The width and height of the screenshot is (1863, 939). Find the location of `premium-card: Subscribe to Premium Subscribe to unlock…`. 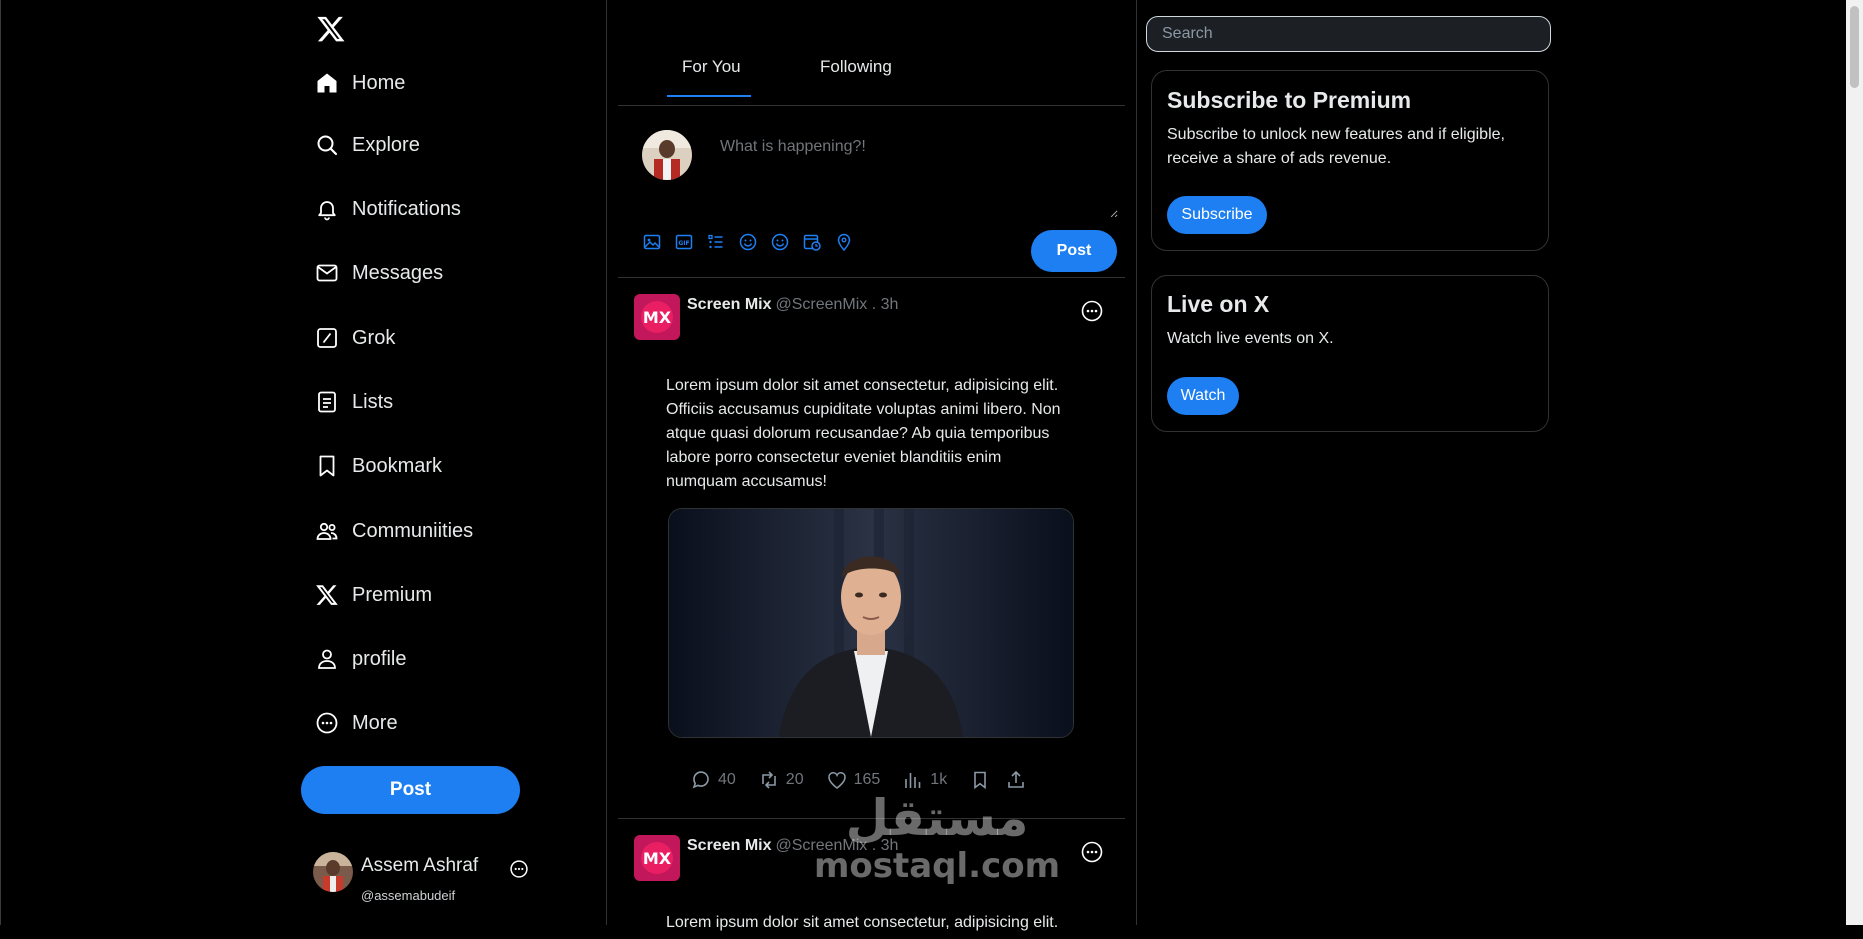

premium-card: Subscribe to Premium Subscribe to unlock… is located at coordinates (1350, 160).